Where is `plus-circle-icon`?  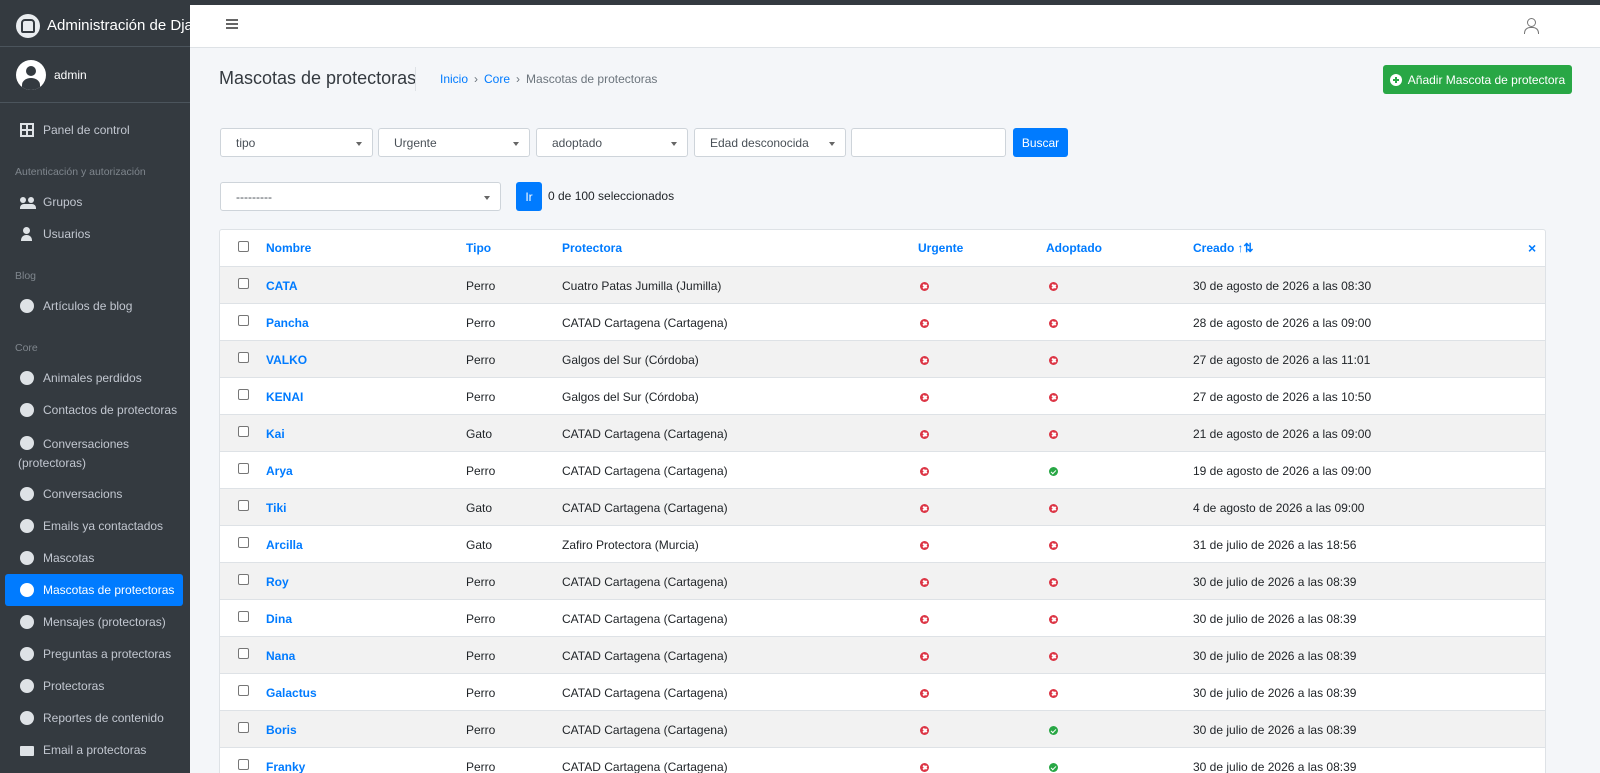
plus-circle-icon is located at coordinates (1395, 79).